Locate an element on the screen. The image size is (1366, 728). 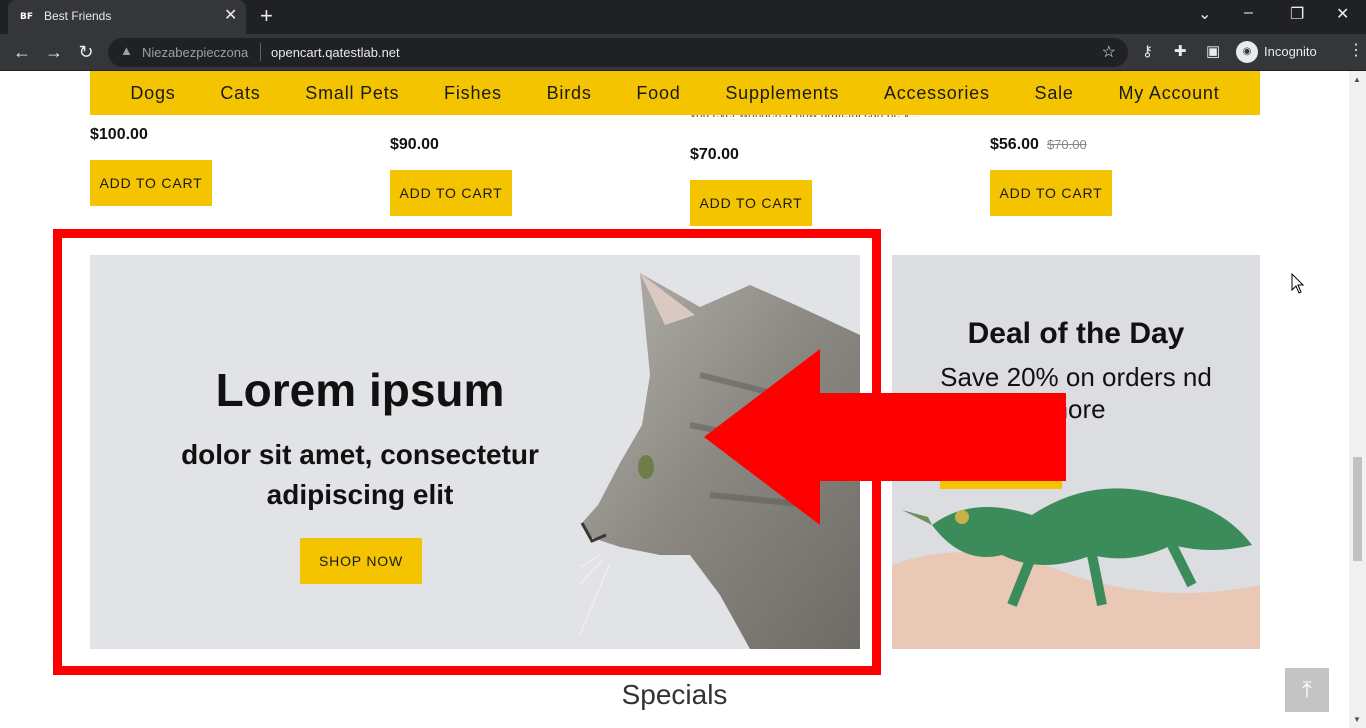
scrollbar-thumb is located at coordinates (1357, 509).